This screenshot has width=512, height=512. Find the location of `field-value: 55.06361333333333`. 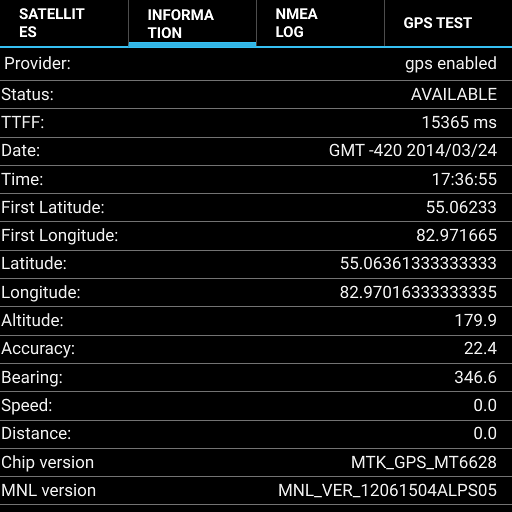

field-value: 55.06361333333333 is located at coordinates (418, 264).